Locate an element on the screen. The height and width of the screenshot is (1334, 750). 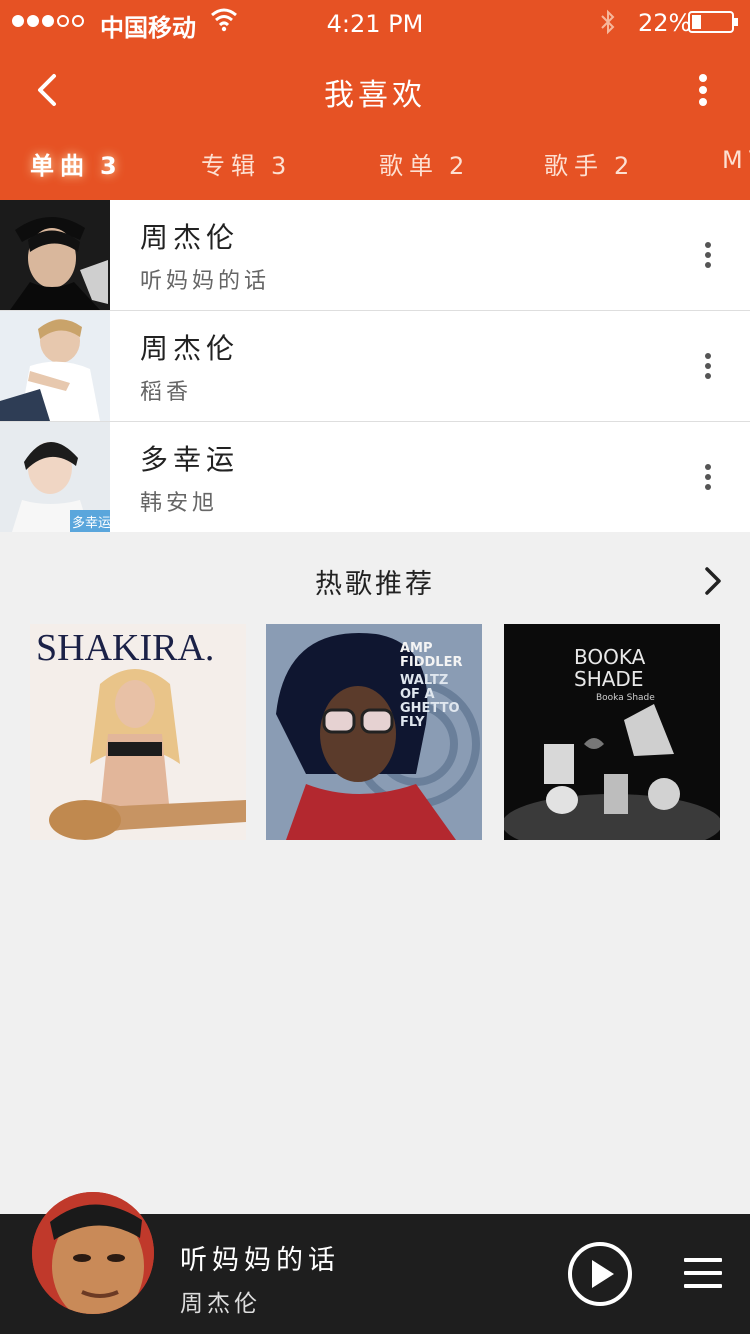
thumbnail-badge-text: 多幸运 is located at coordinates (91, 523).